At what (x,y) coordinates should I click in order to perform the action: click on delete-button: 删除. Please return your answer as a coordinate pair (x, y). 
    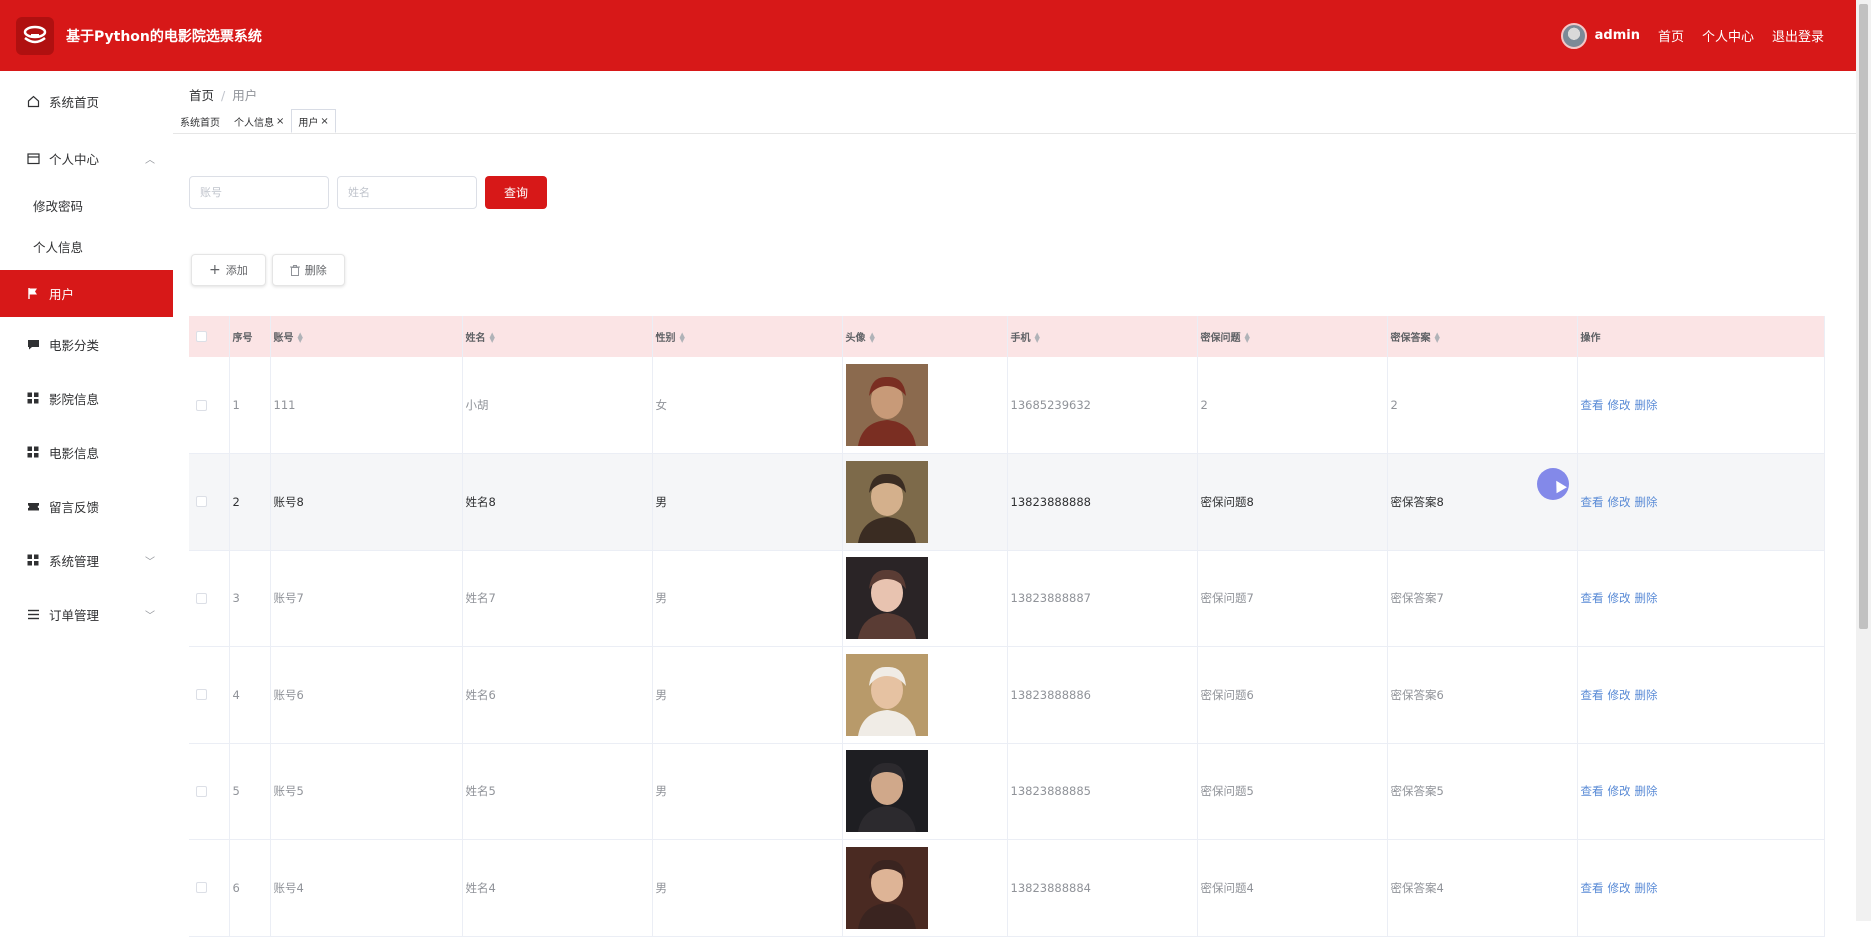
    Looking at the image, I should click on (308, 270).